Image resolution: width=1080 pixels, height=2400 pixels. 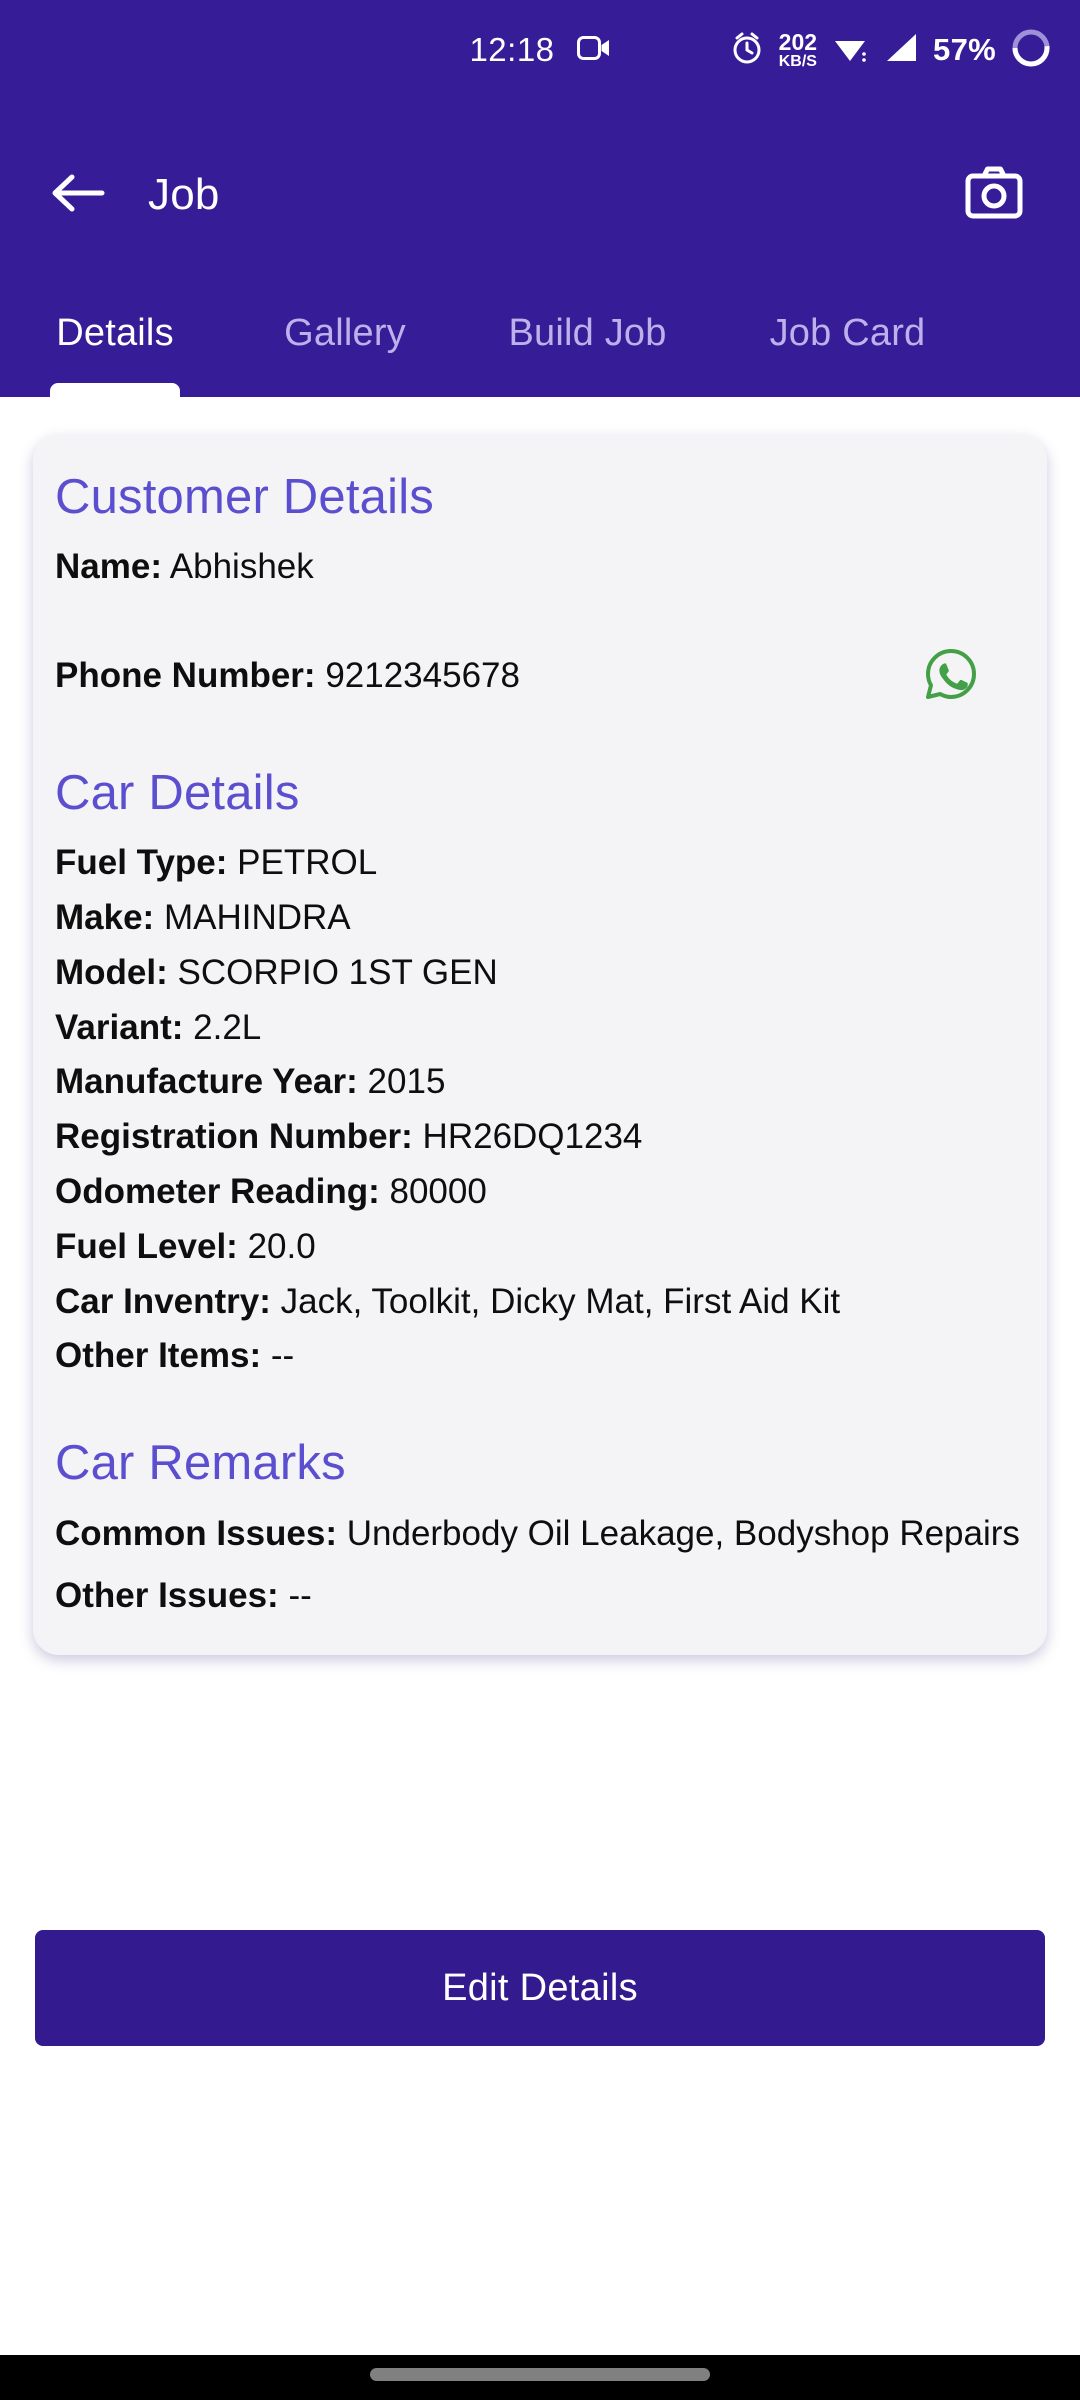 I want to click on field-common-issues-label: Common Issues:, so click(x=196, y=1533).